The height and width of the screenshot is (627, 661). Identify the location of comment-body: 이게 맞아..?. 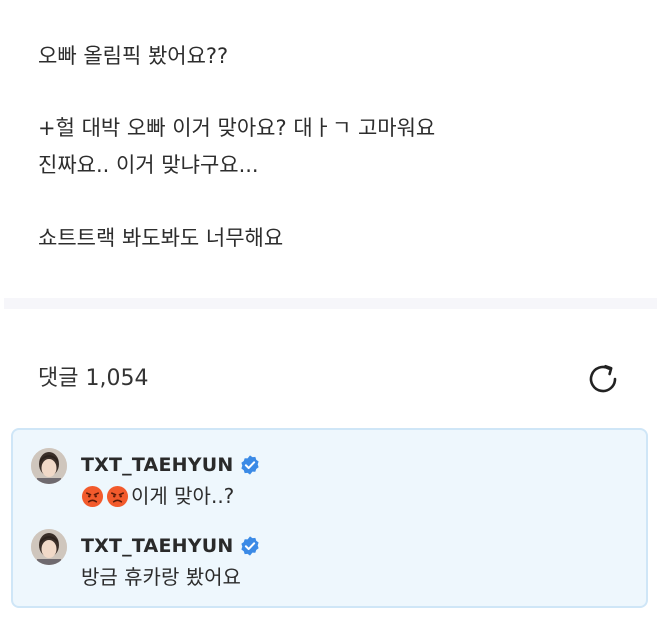
(183, 496).